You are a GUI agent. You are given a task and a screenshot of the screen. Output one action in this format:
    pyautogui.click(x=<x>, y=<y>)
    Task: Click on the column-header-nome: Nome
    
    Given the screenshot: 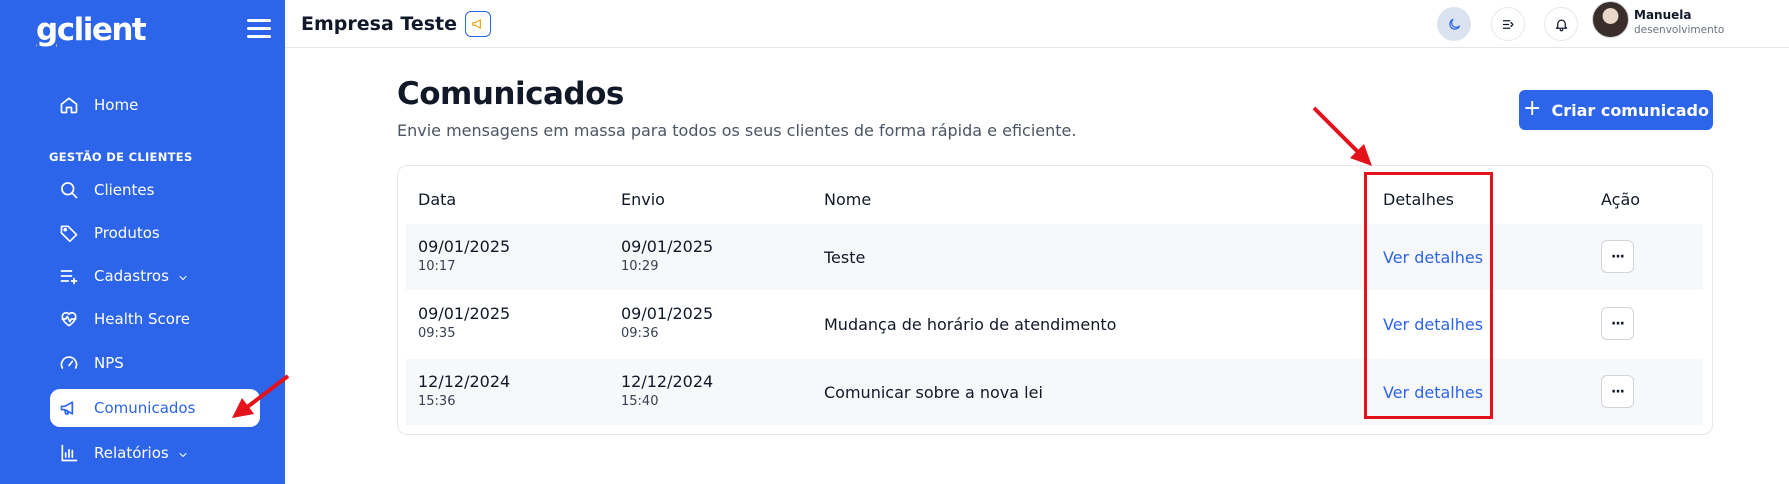 What is the action you would take?
    pyautogui.click(x=847, y=199)
    